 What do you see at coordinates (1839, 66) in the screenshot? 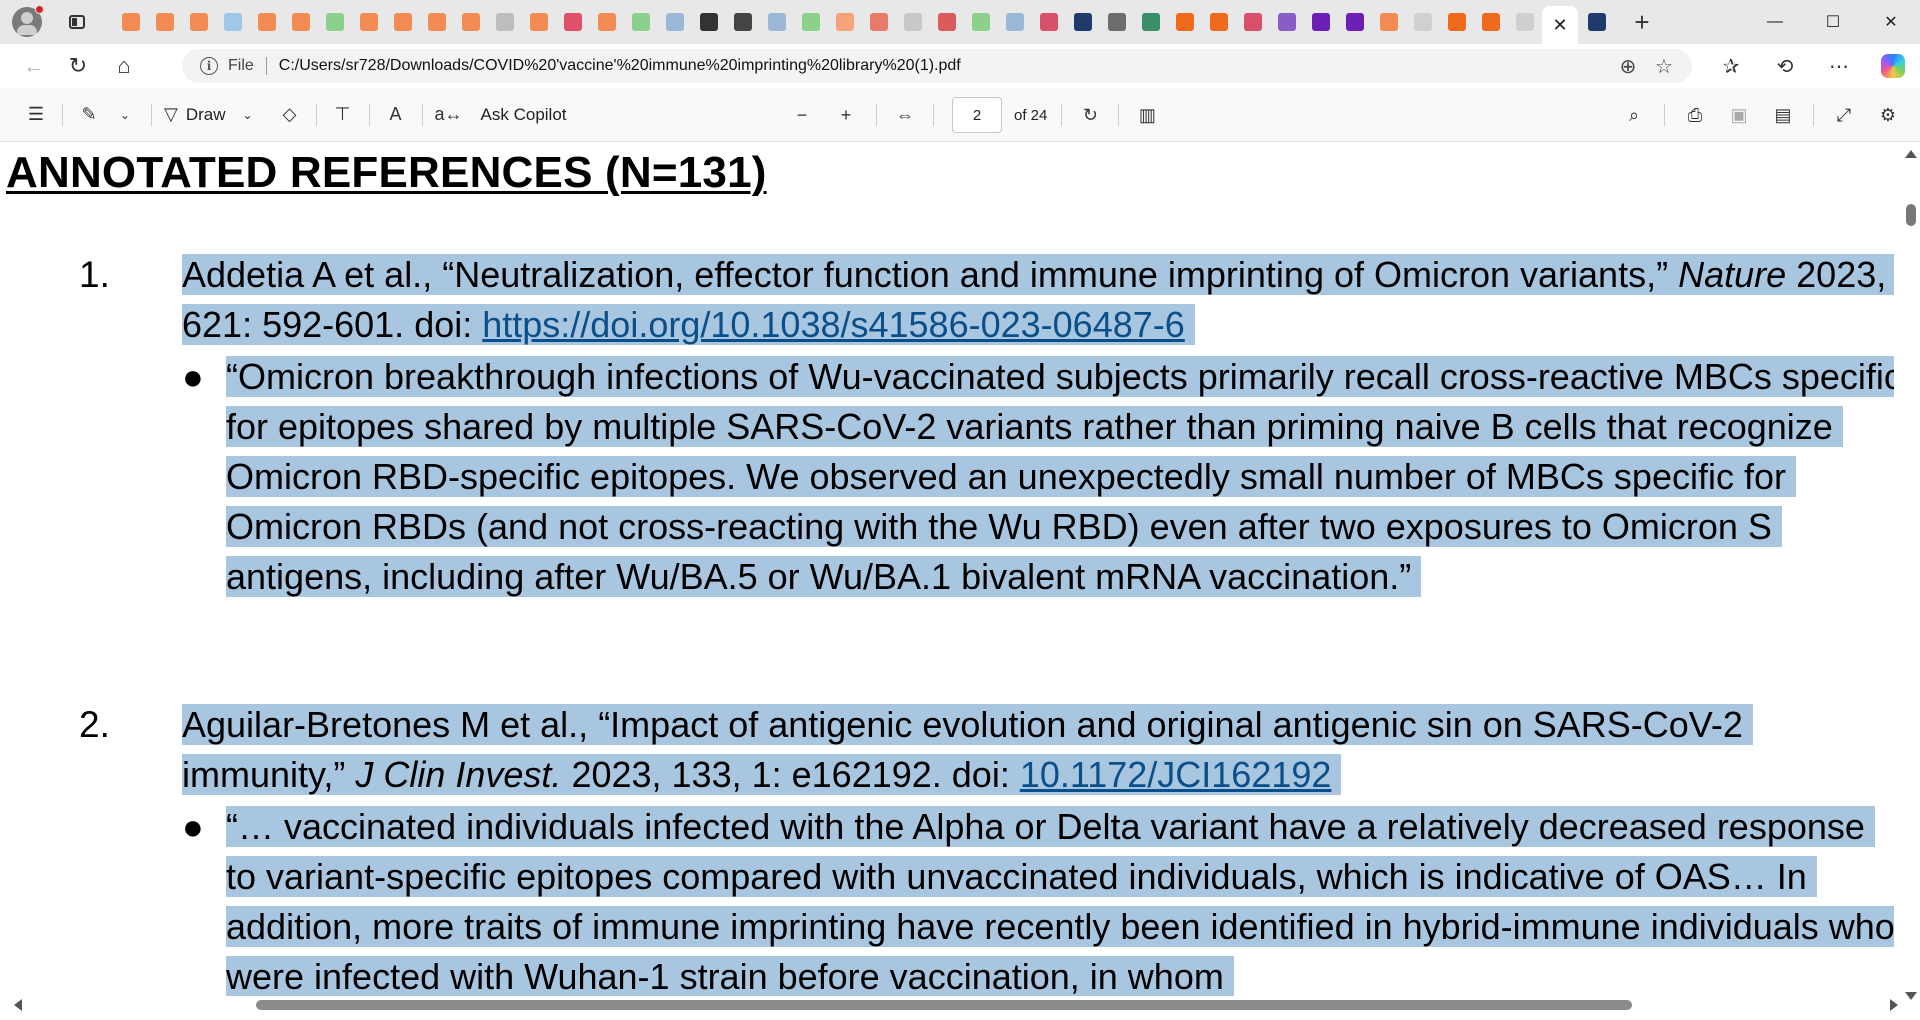
I see `more-options-icon: ⋯` at bounding box center [1839, 66].